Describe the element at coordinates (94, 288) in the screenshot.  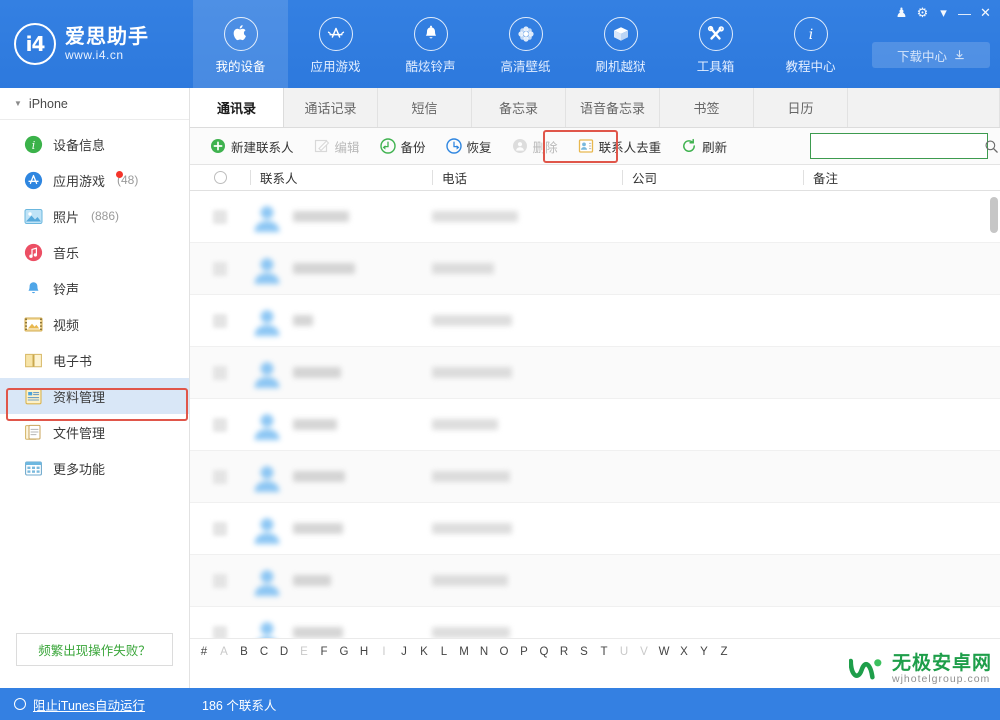
I see `sidebar-item-铃声: 铃声` at that location.